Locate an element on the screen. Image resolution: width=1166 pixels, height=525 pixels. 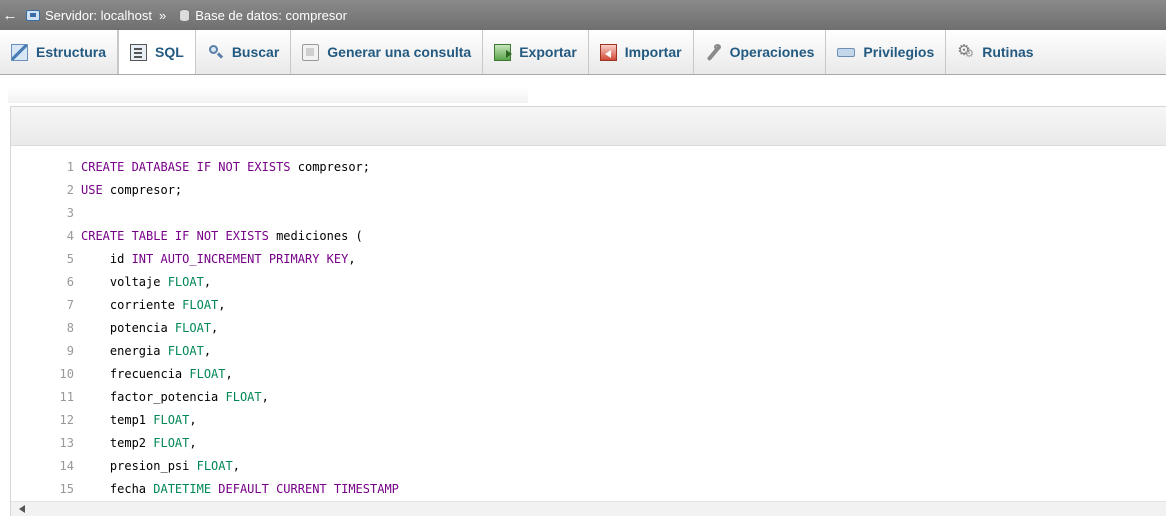
tab-sql: SQL is located at coordinates (157, 52).